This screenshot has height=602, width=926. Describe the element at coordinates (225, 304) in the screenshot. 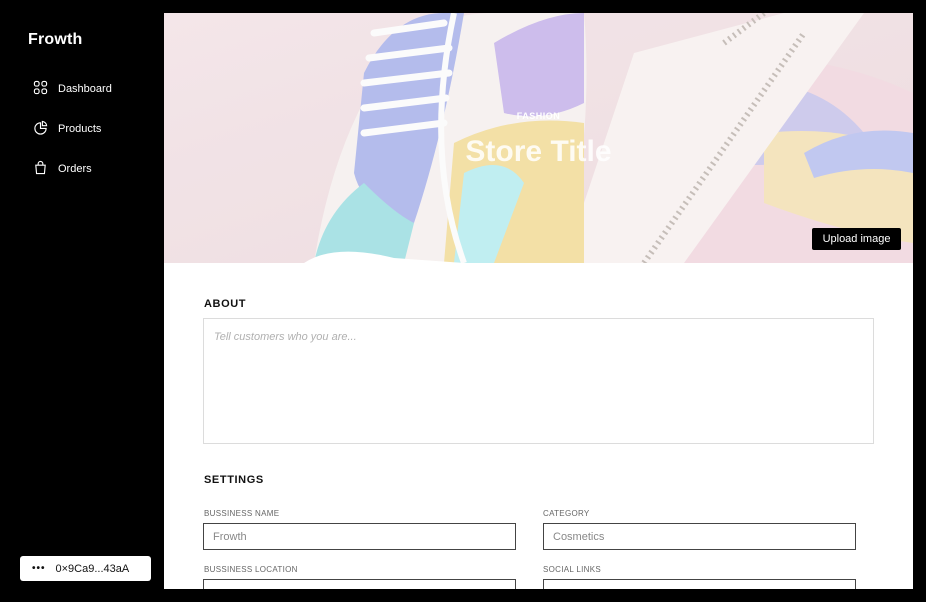

I see `about-heading: ABOUT` at that location.